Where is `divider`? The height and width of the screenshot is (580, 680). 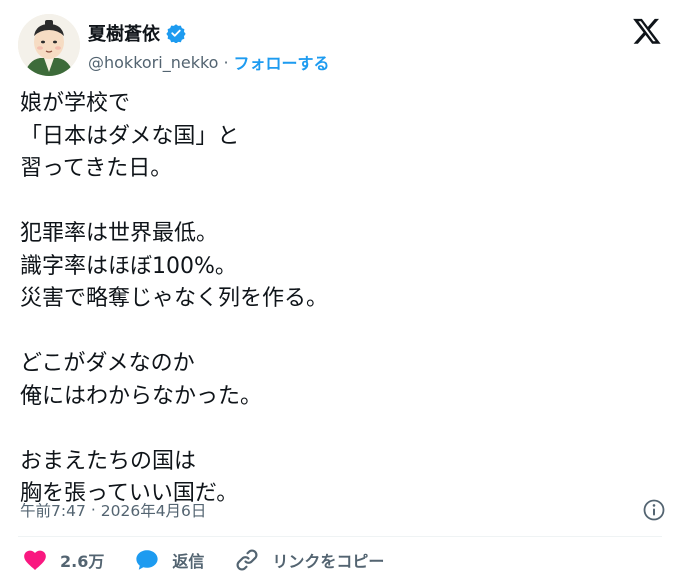 divider is located at coordinates (340, 536).